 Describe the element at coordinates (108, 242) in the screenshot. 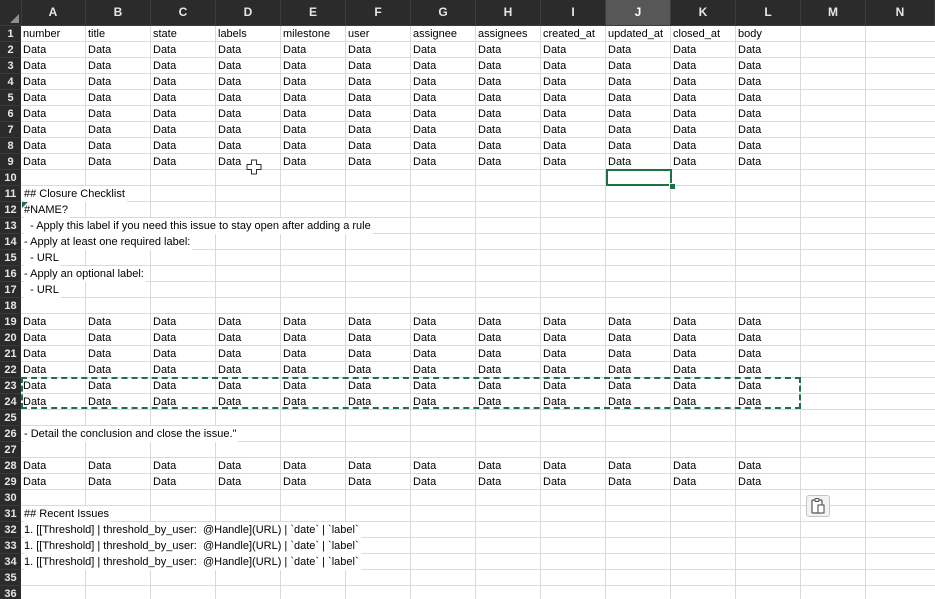

I see `note-cell-a14: - Apply at least one required label:` at that location.